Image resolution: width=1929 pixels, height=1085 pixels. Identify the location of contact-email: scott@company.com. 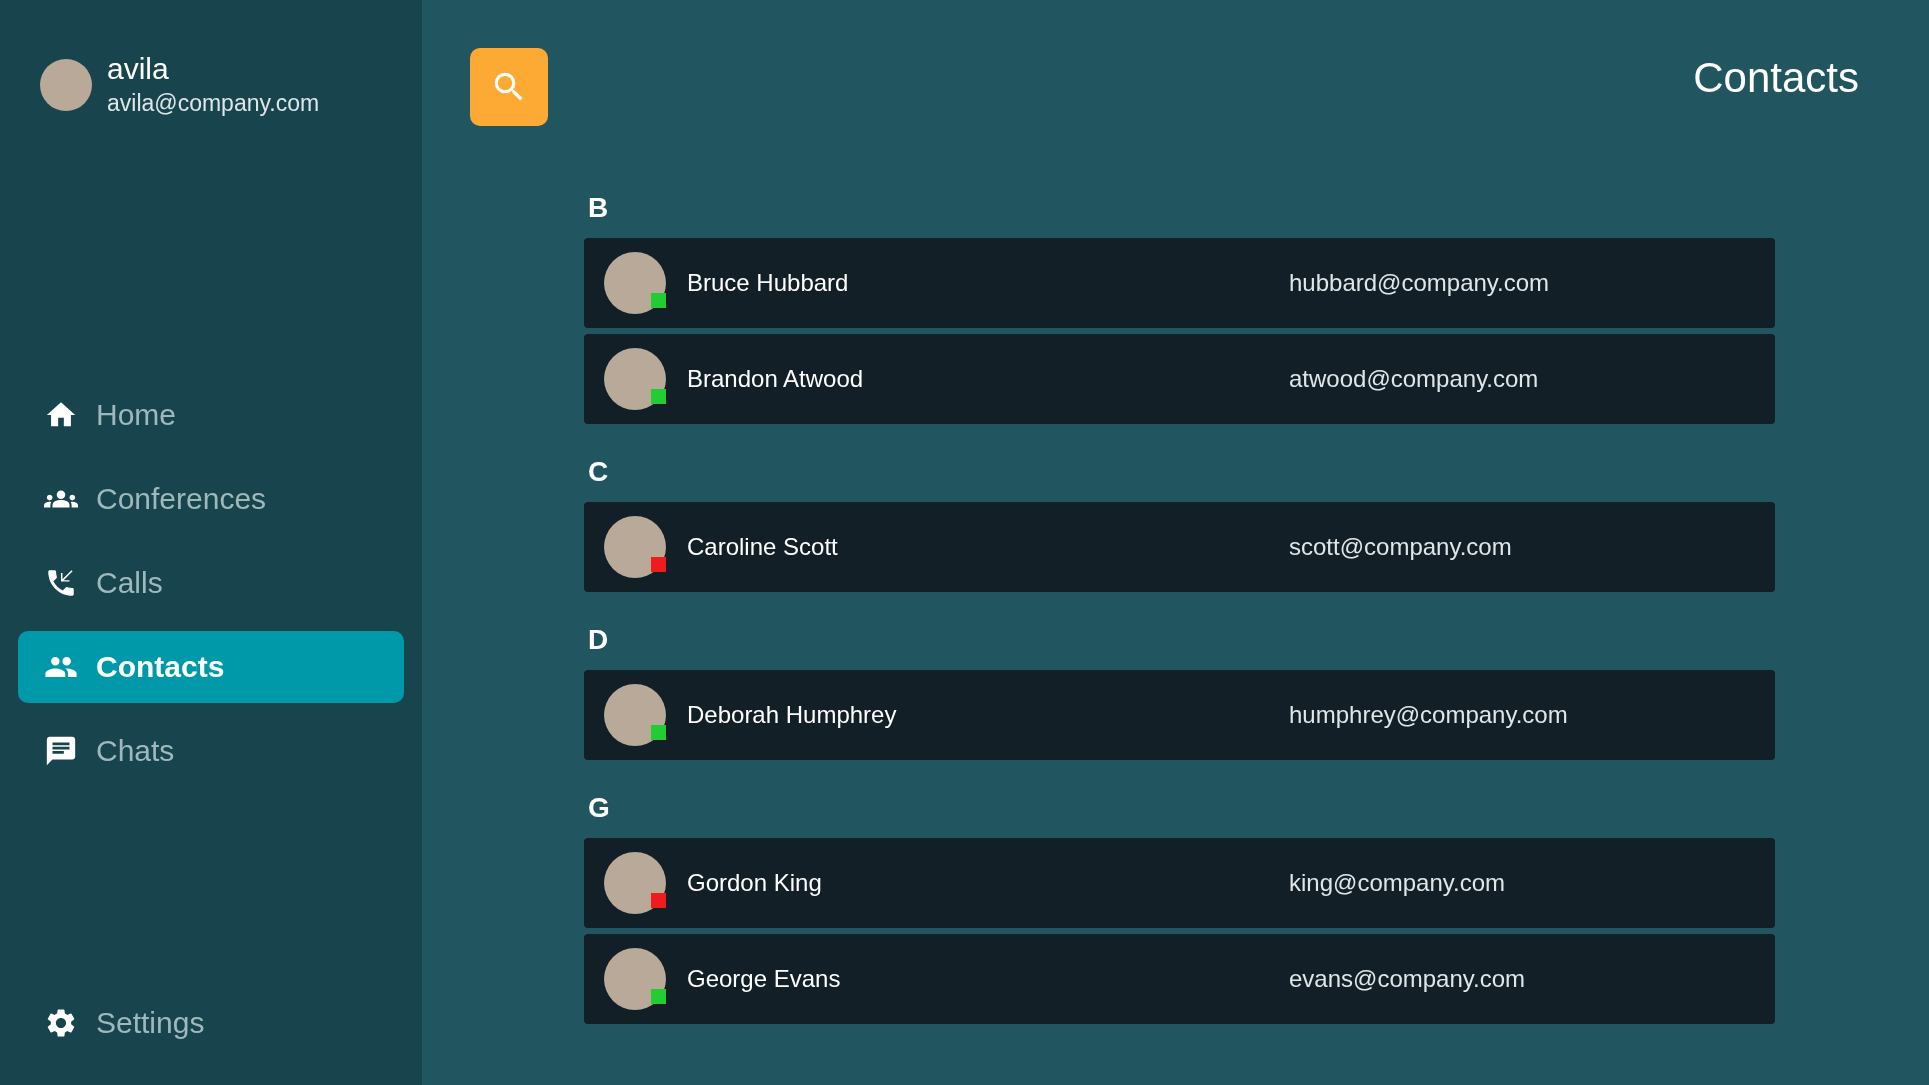
(1400, 547).